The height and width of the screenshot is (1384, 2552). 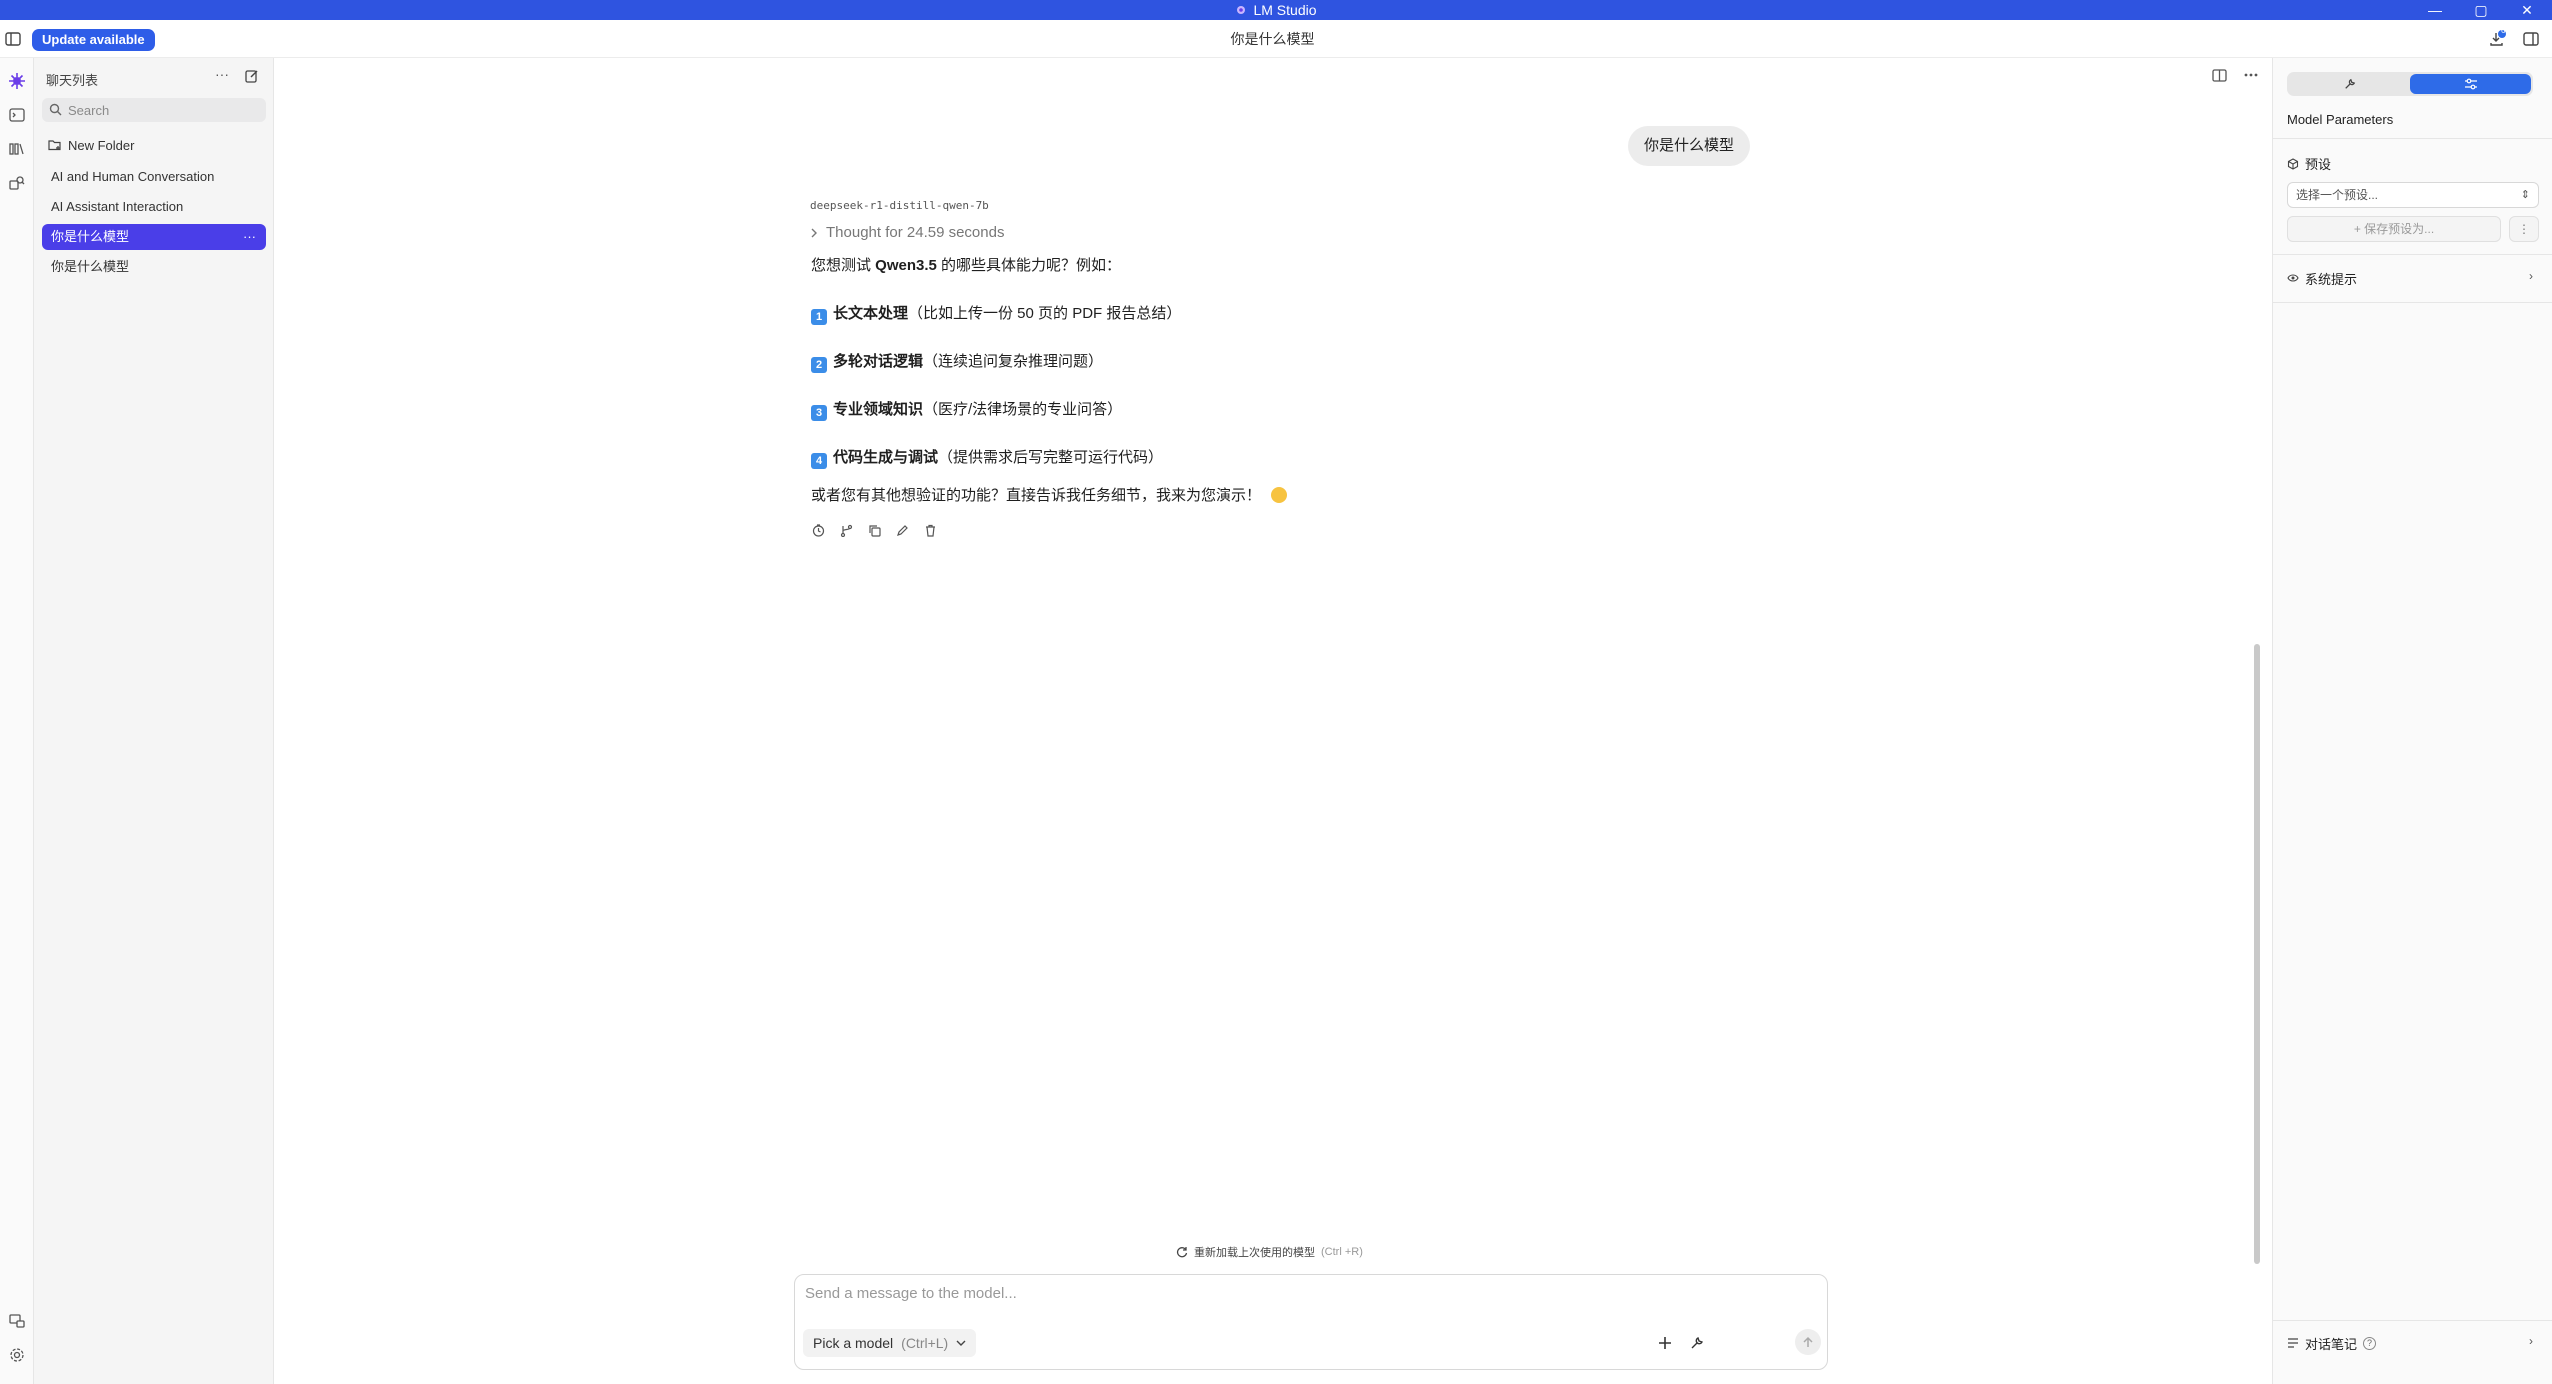 I want to click on pick-model-button: Pick a model (Ctrl+L), so click(x=890, y=1343).